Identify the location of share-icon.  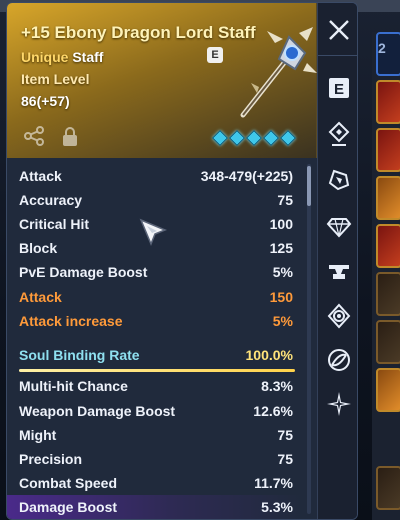
(34, 136).